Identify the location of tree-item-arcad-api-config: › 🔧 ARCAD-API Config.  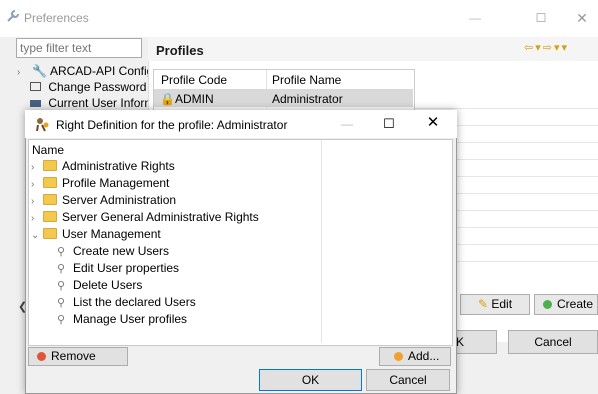
(85, 71).